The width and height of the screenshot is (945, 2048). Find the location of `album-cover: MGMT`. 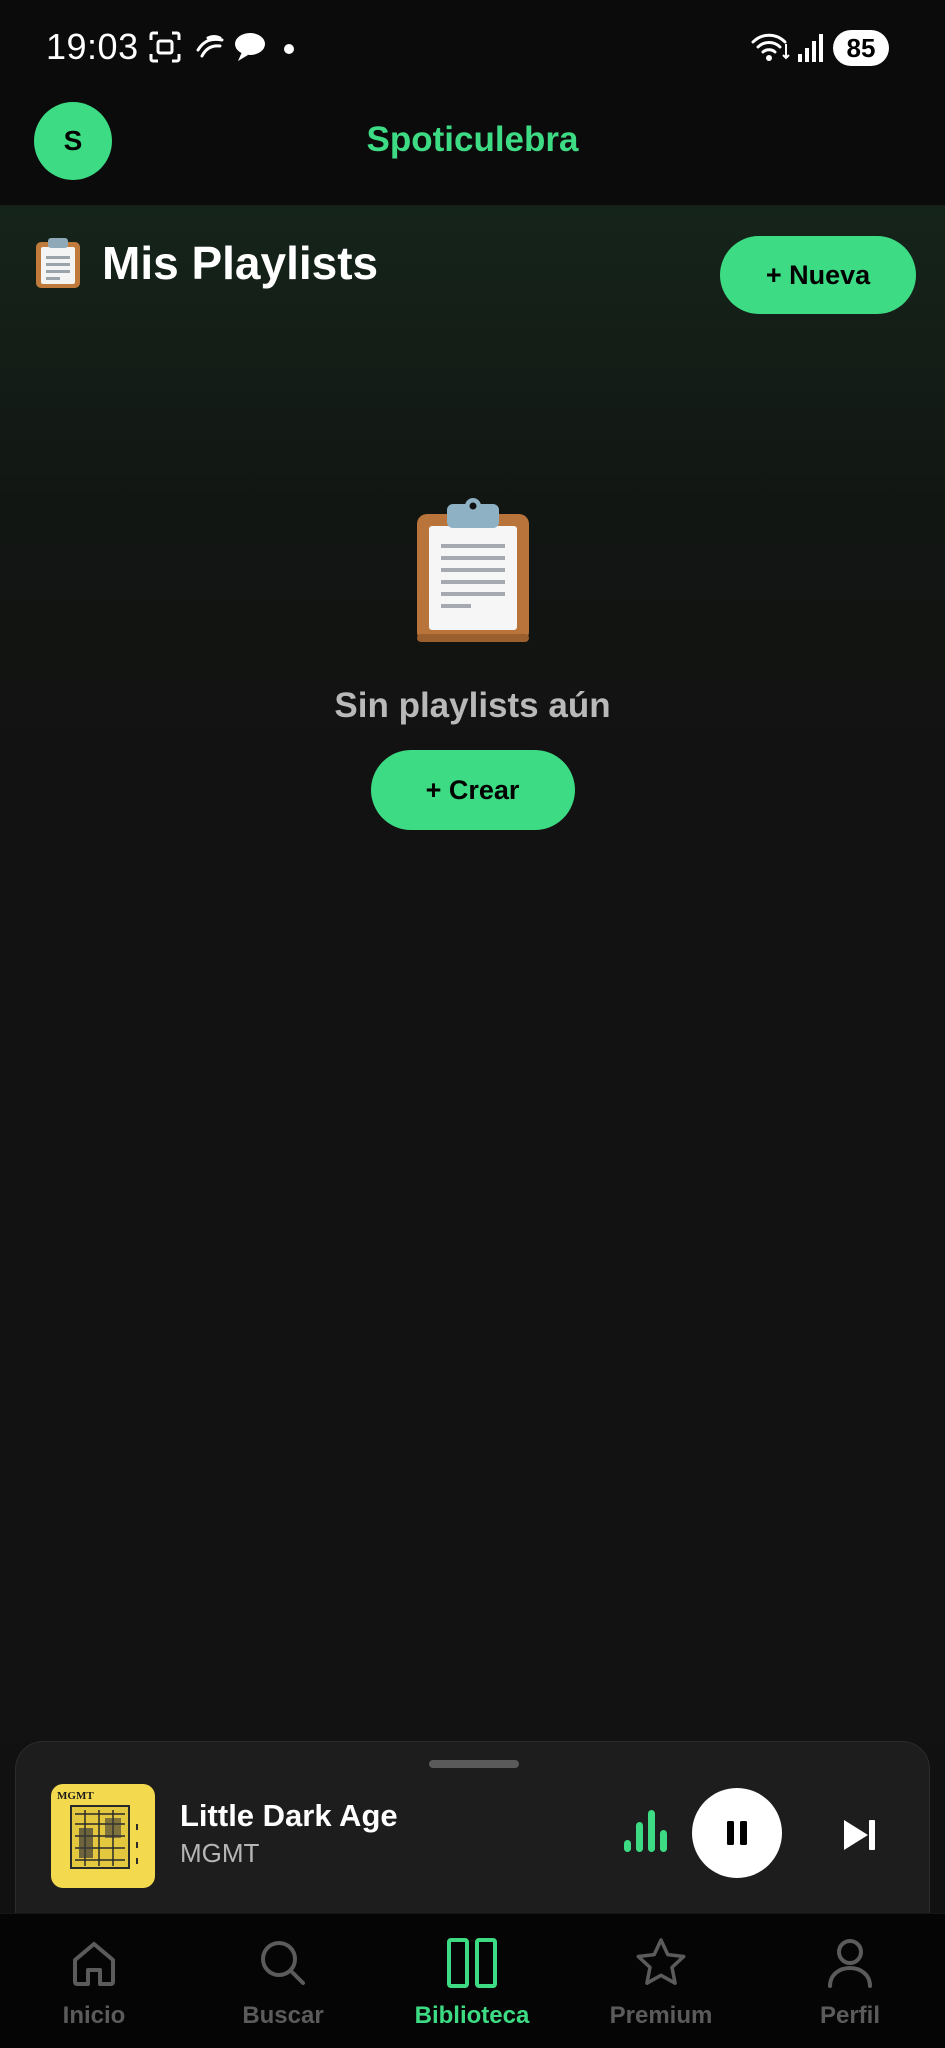

album-cover: MGMT is located at coordinates (103, 1836).